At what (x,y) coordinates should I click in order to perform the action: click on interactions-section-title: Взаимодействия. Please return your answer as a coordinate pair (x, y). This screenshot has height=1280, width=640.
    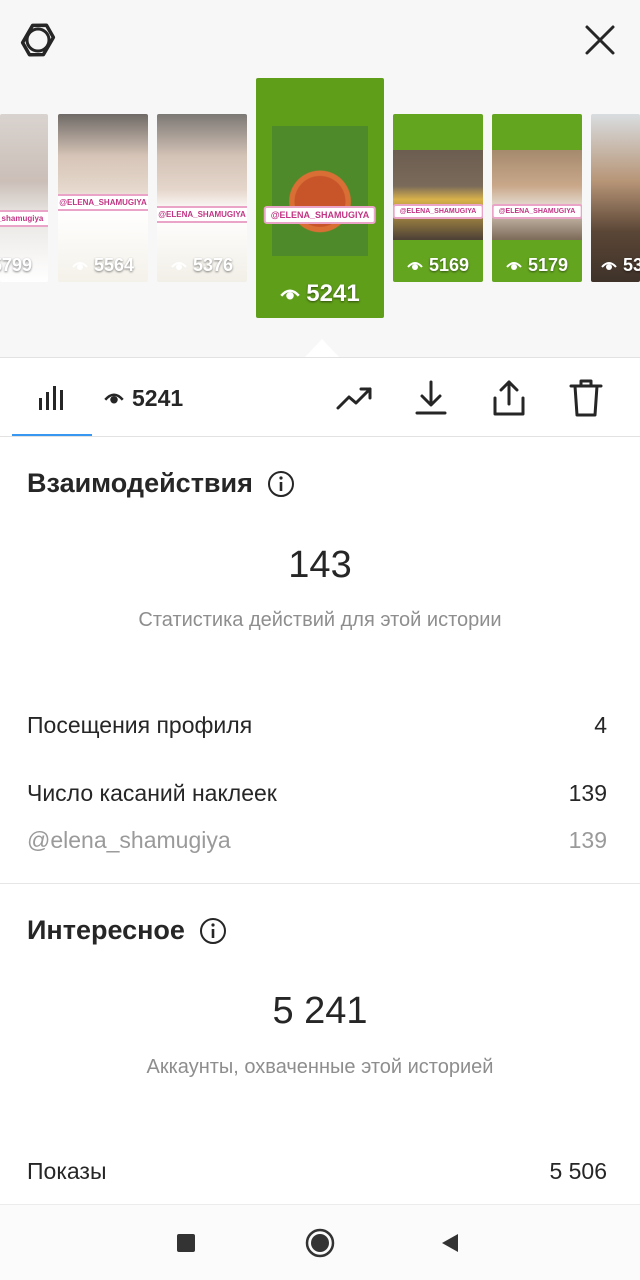
    Looking at the image, I should click on (161, 483).